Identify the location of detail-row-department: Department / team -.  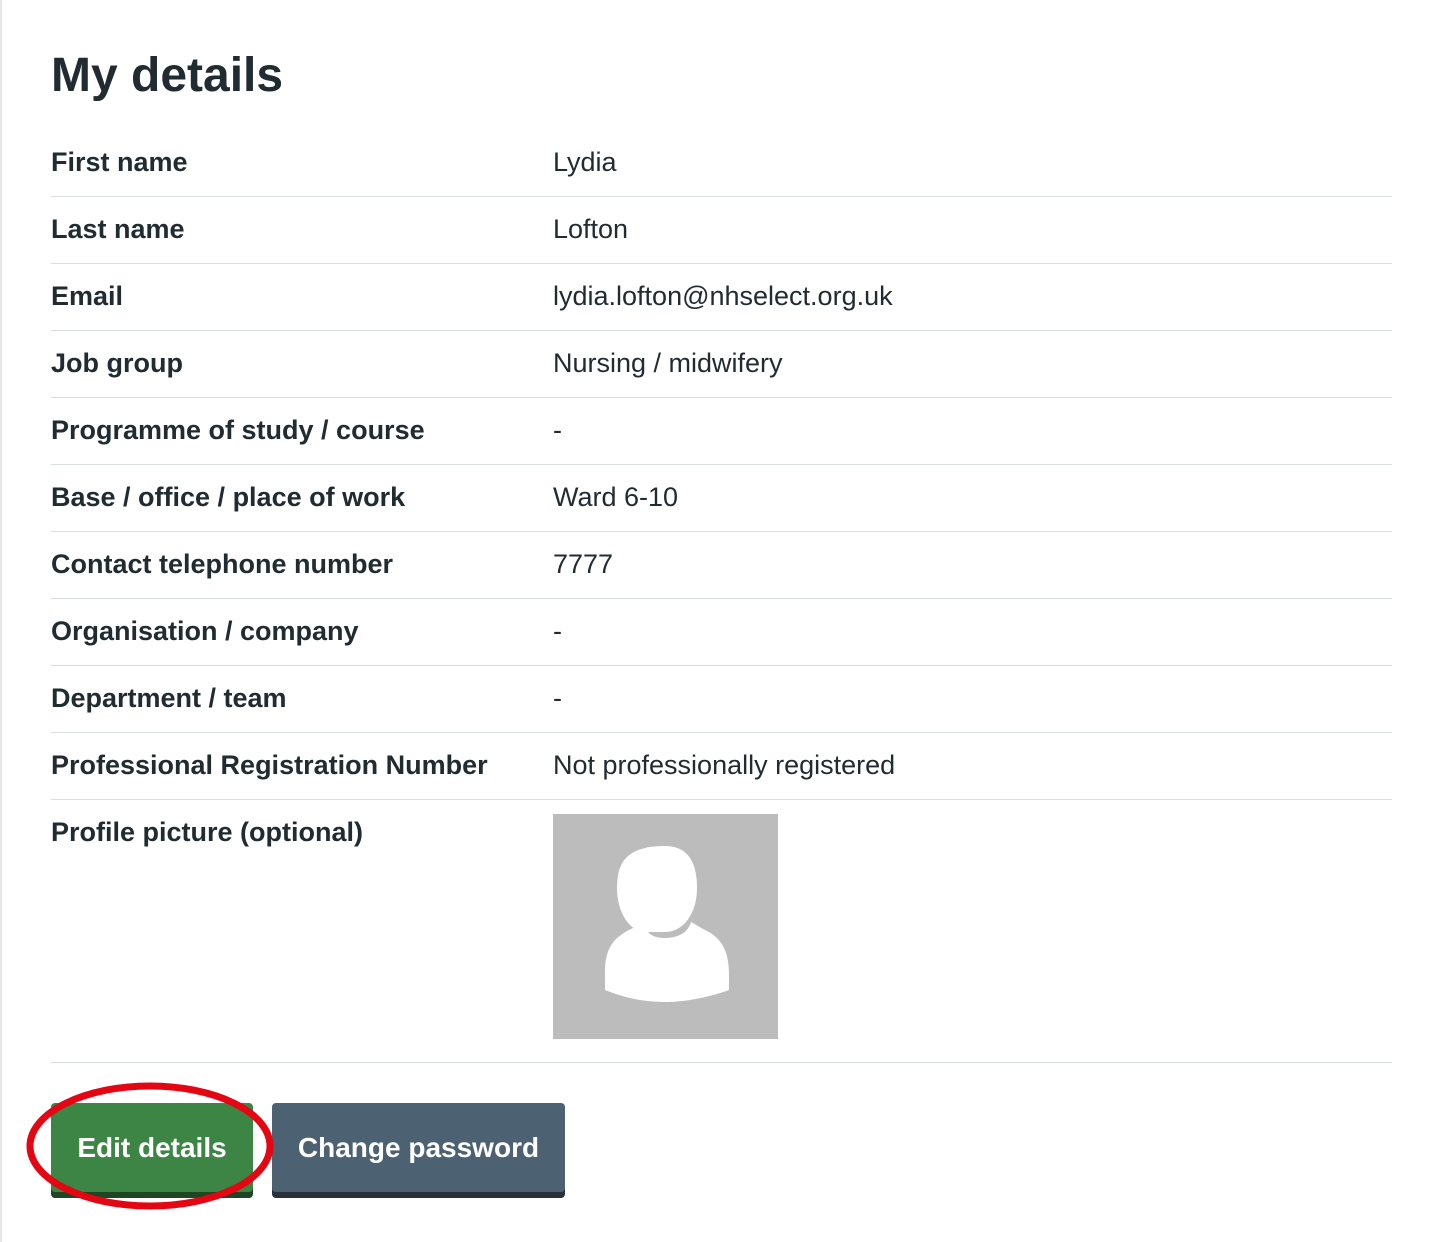
(721, 699).